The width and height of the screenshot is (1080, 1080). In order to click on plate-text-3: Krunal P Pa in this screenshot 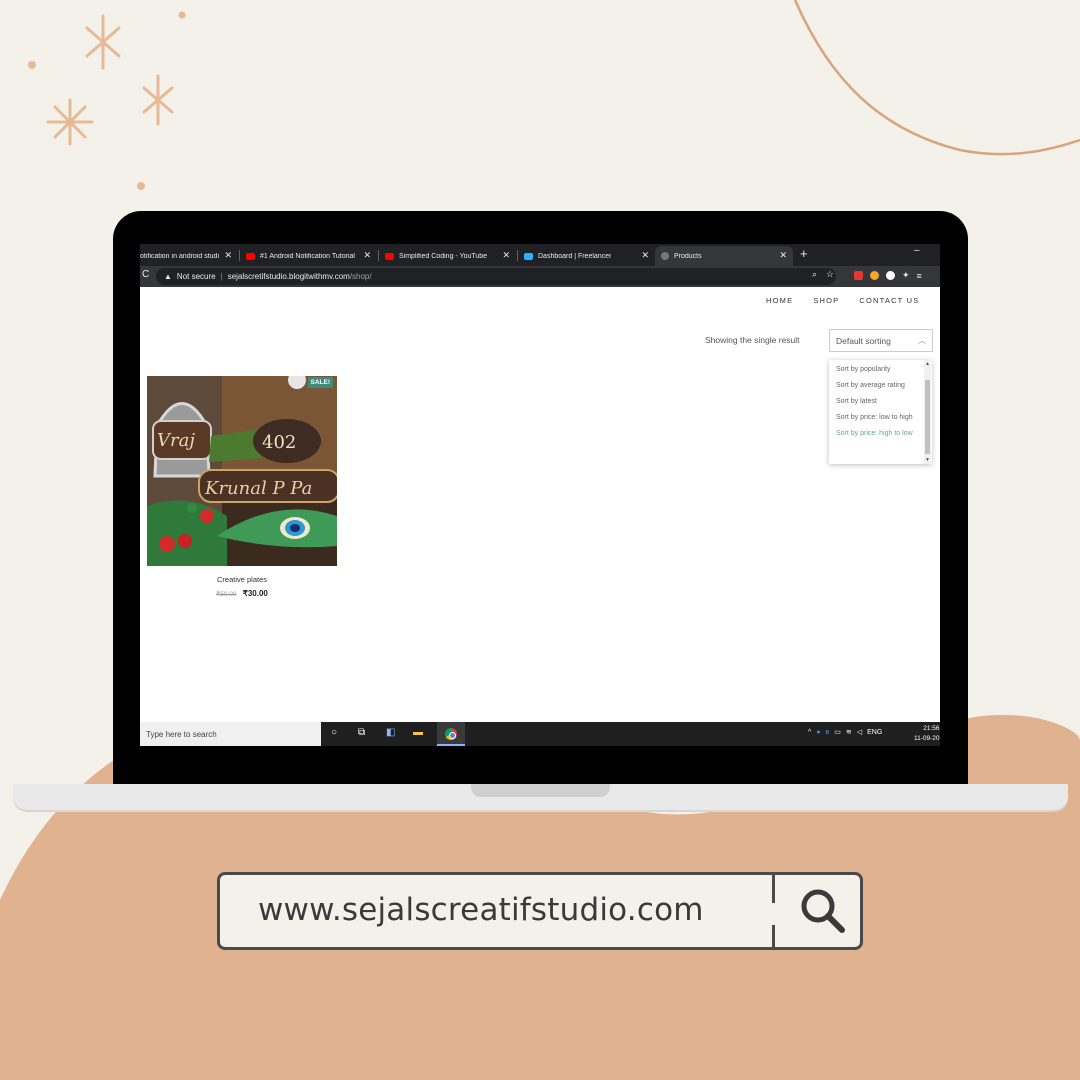, I will do `click(258, 488)`.